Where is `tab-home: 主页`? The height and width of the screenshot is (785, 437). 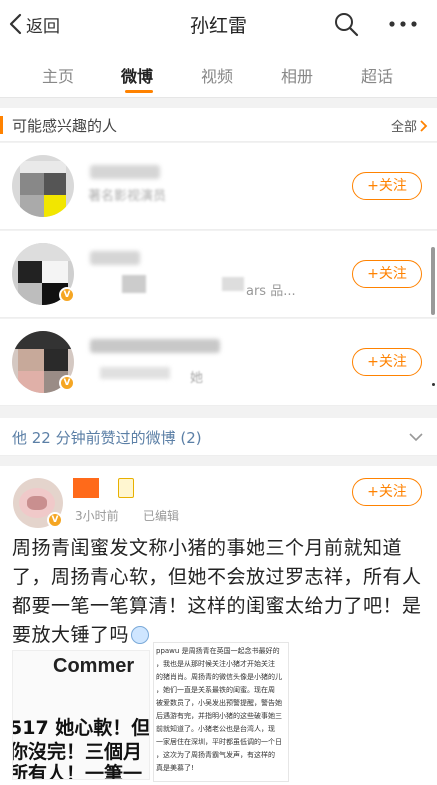 tab-home: 主页 is located at coordinates (58, 75).